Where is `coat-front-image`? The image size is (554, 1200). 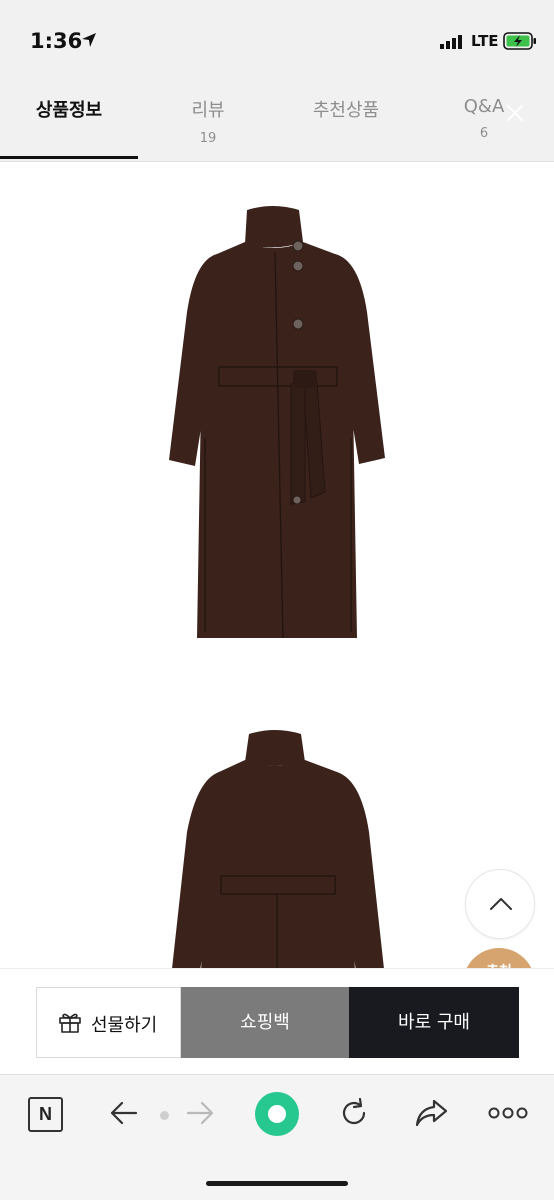
coat-front-image is located at coordinates (277, 422).